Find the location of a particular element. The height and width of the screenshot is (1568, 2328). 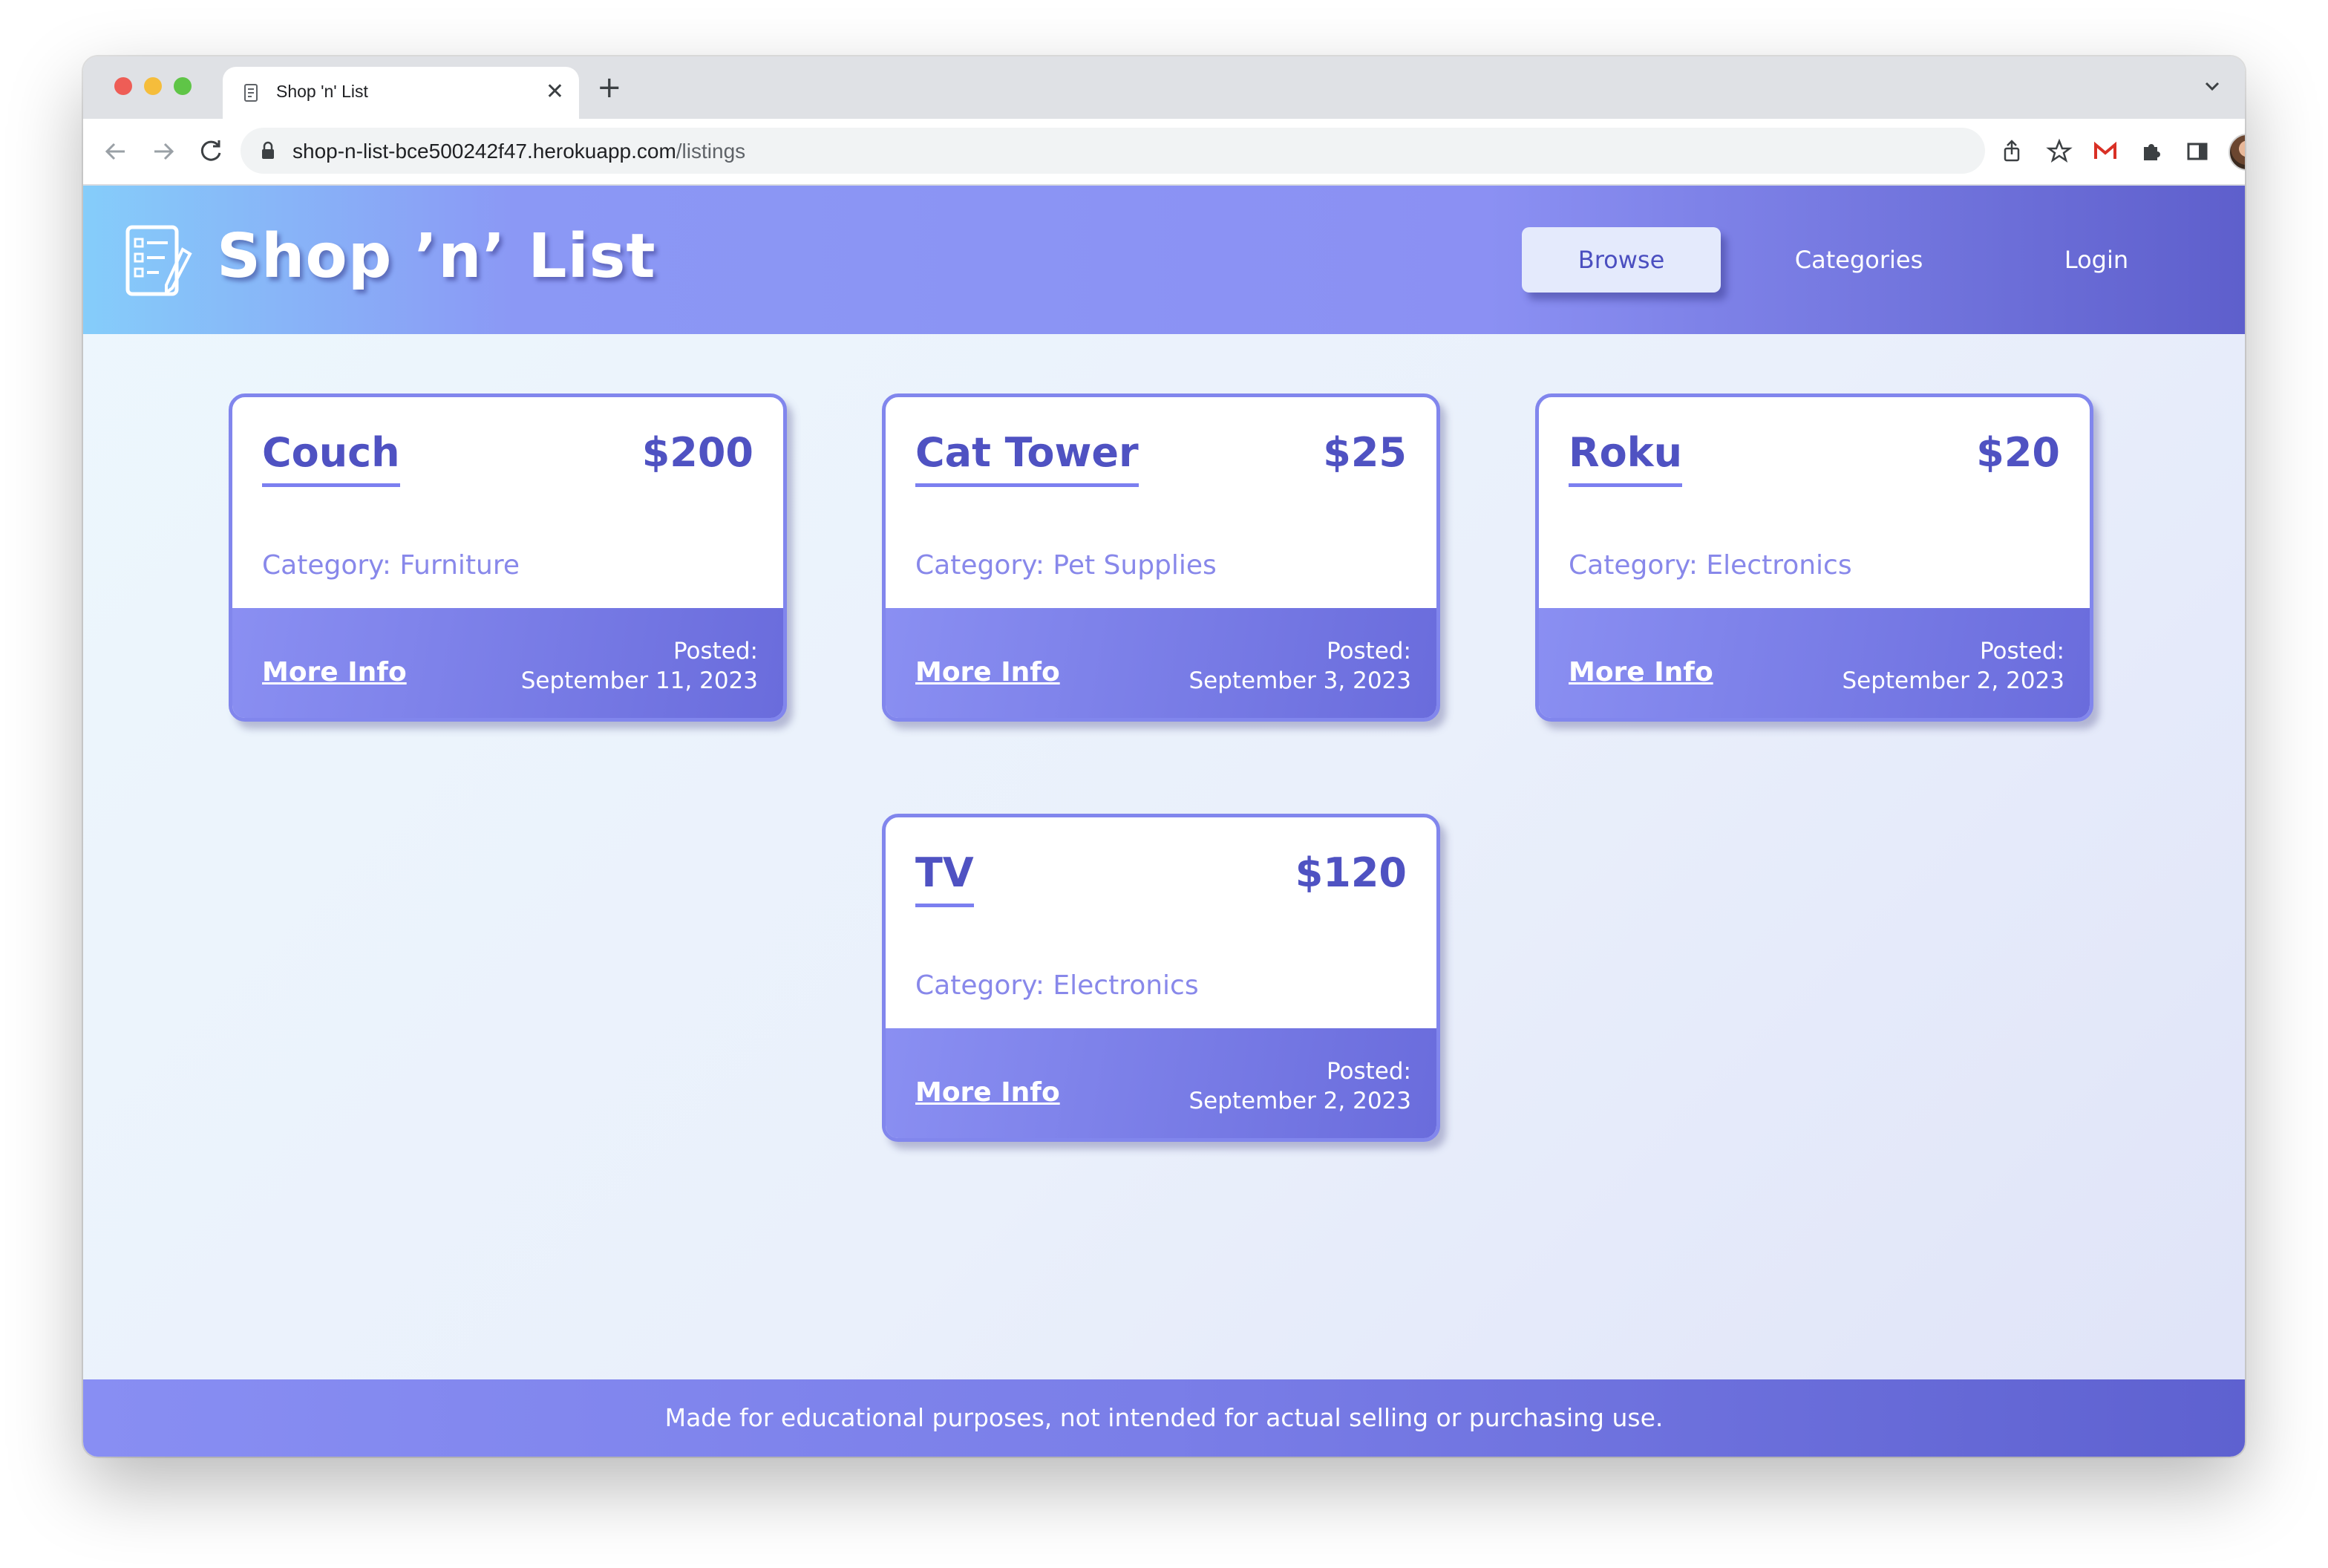

listing-category: Category: Pet Supplies is located at coordinates (1066, 565).